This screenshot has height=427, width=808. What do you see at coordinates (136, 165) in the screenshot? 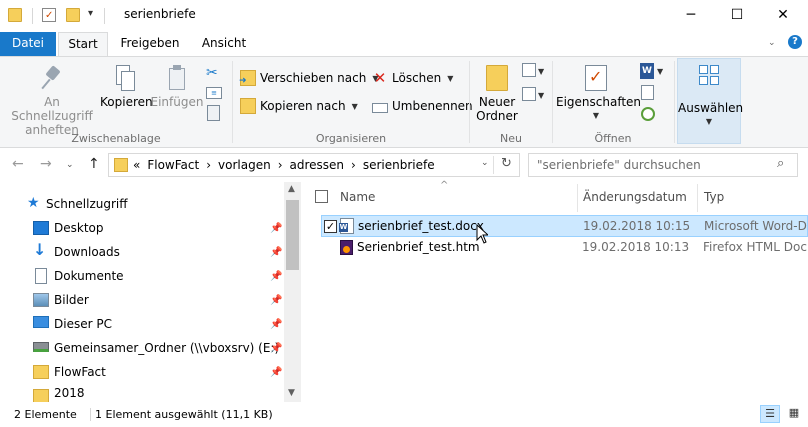
I see `breadcrumb-overflow: «` at bounding box center [136, 165].